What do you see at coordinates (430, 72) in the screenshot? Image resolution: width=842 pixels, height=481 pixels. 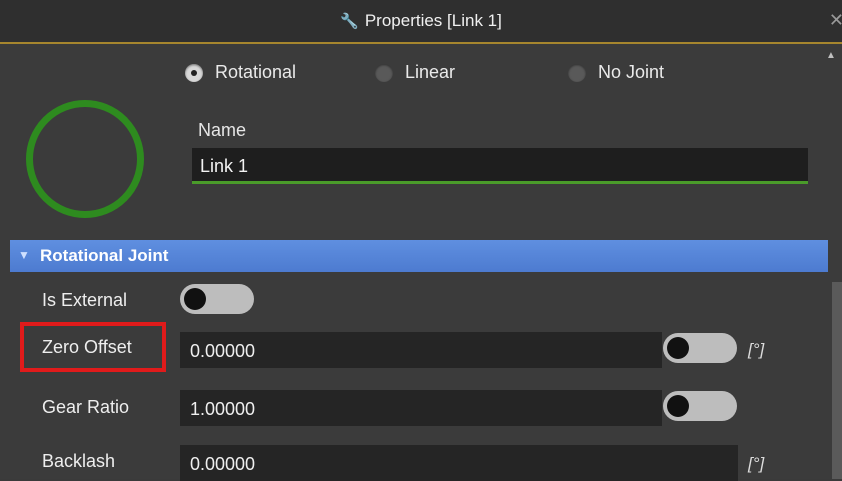 I see `radio-label: Linear` at bounding box center [430, 72].